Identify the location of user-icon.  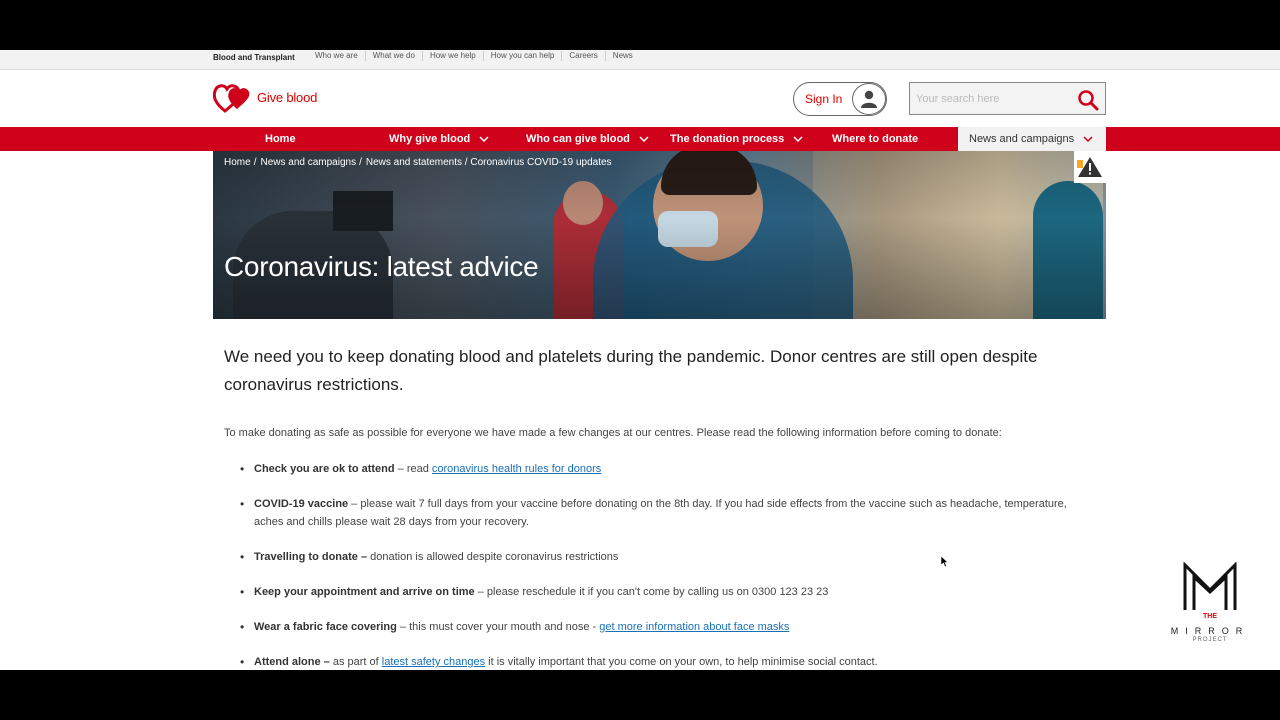
(869, 99).